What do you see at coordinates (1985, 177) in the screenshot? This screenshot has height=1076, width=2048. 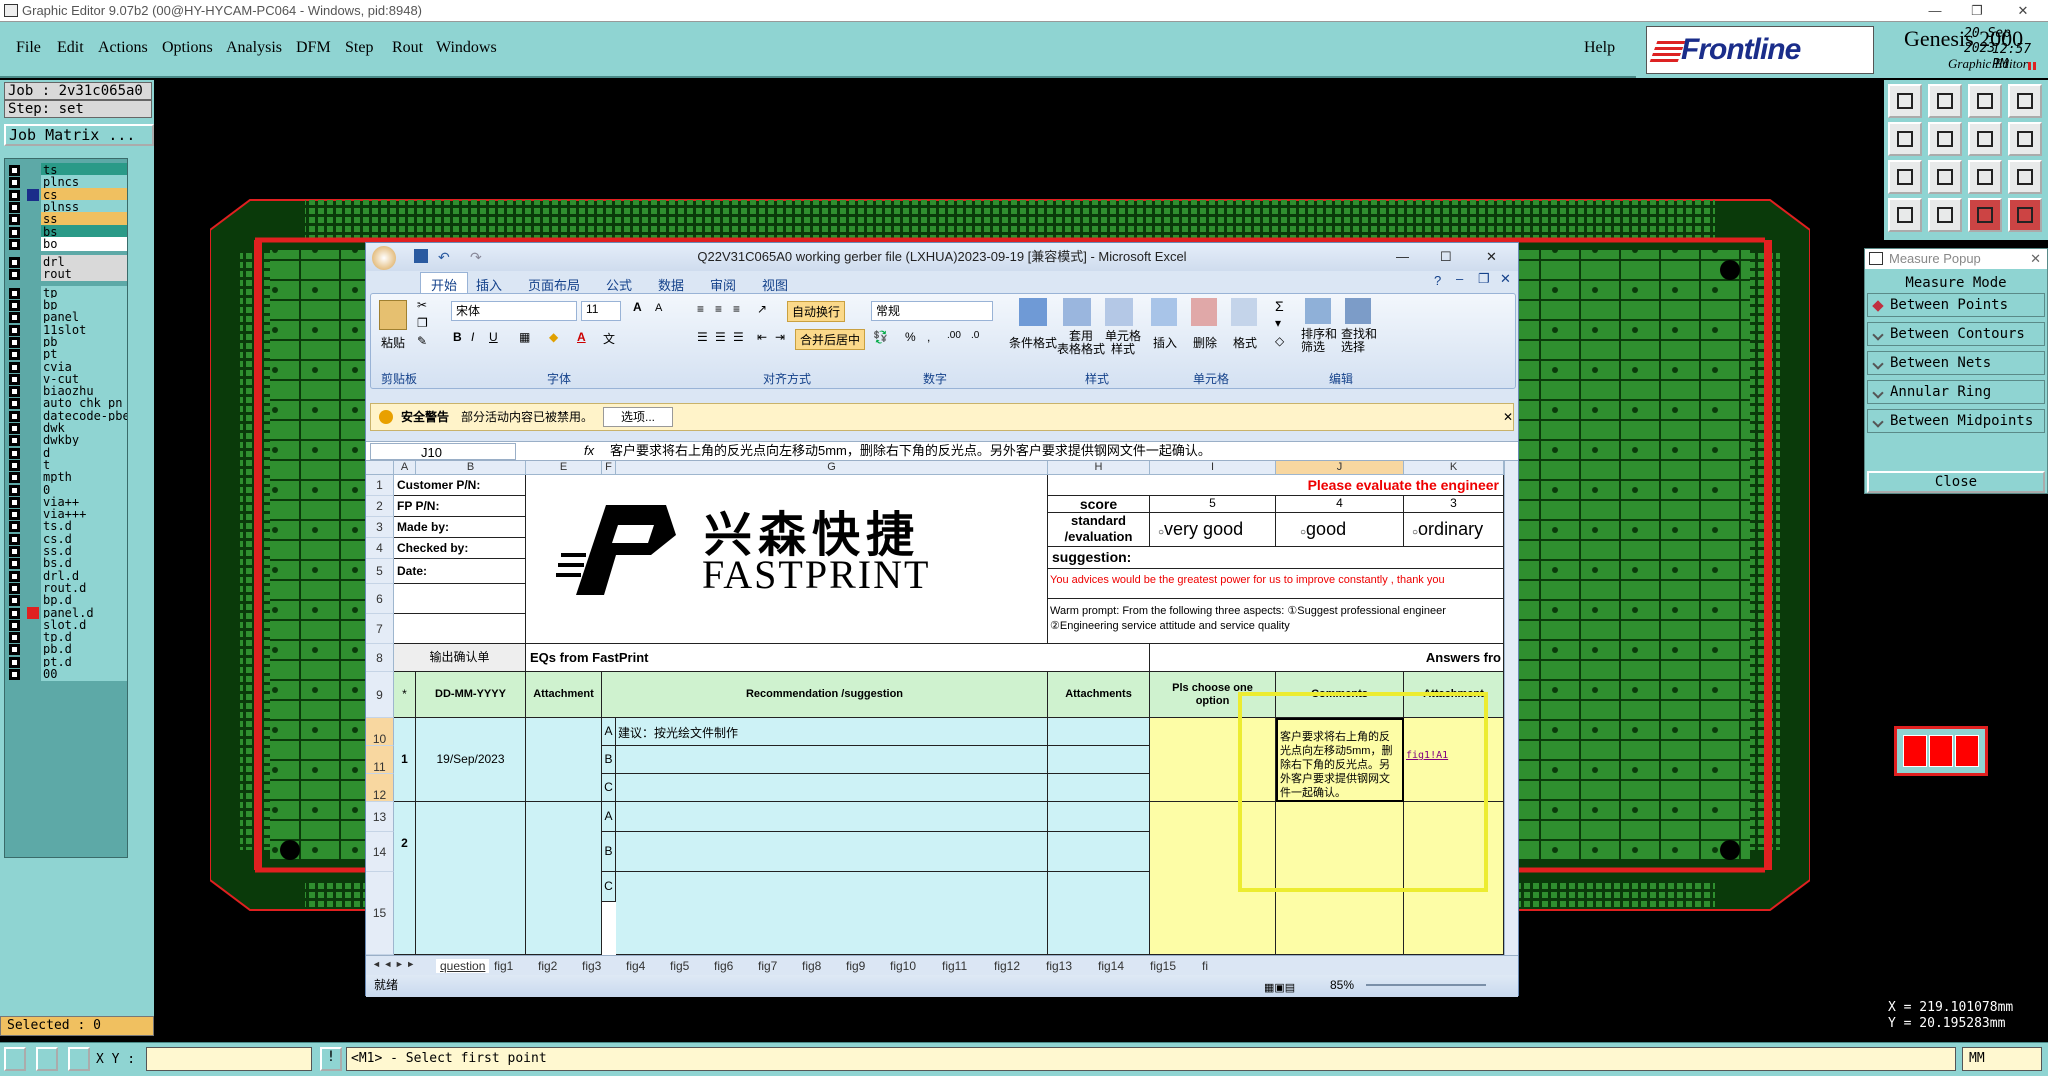 I see `ratio-icon` at bounding box center [1985, 177].